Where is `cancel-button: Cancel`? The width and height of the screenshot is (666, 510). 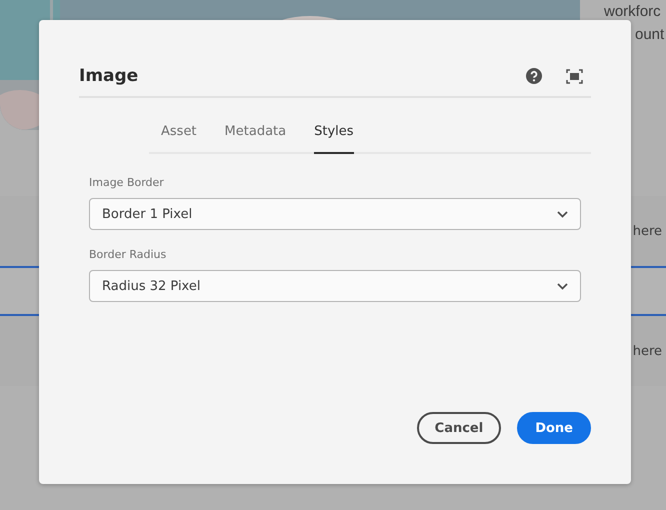 cancel-button: Cancel is located at coordinates (459, 428).